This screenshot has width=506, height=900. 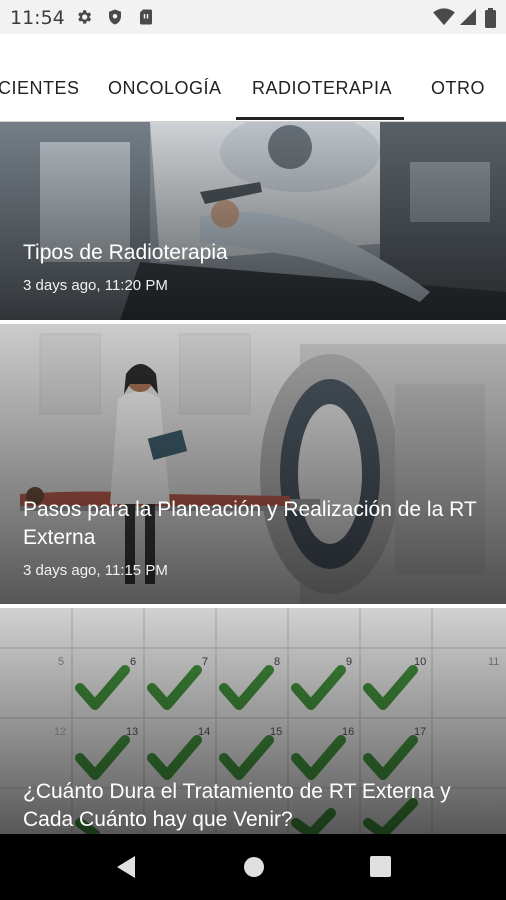 What do you see at coordinates (85, 17) in the screenshot?
I see `gear-icon` at bounding box center [85, 17].